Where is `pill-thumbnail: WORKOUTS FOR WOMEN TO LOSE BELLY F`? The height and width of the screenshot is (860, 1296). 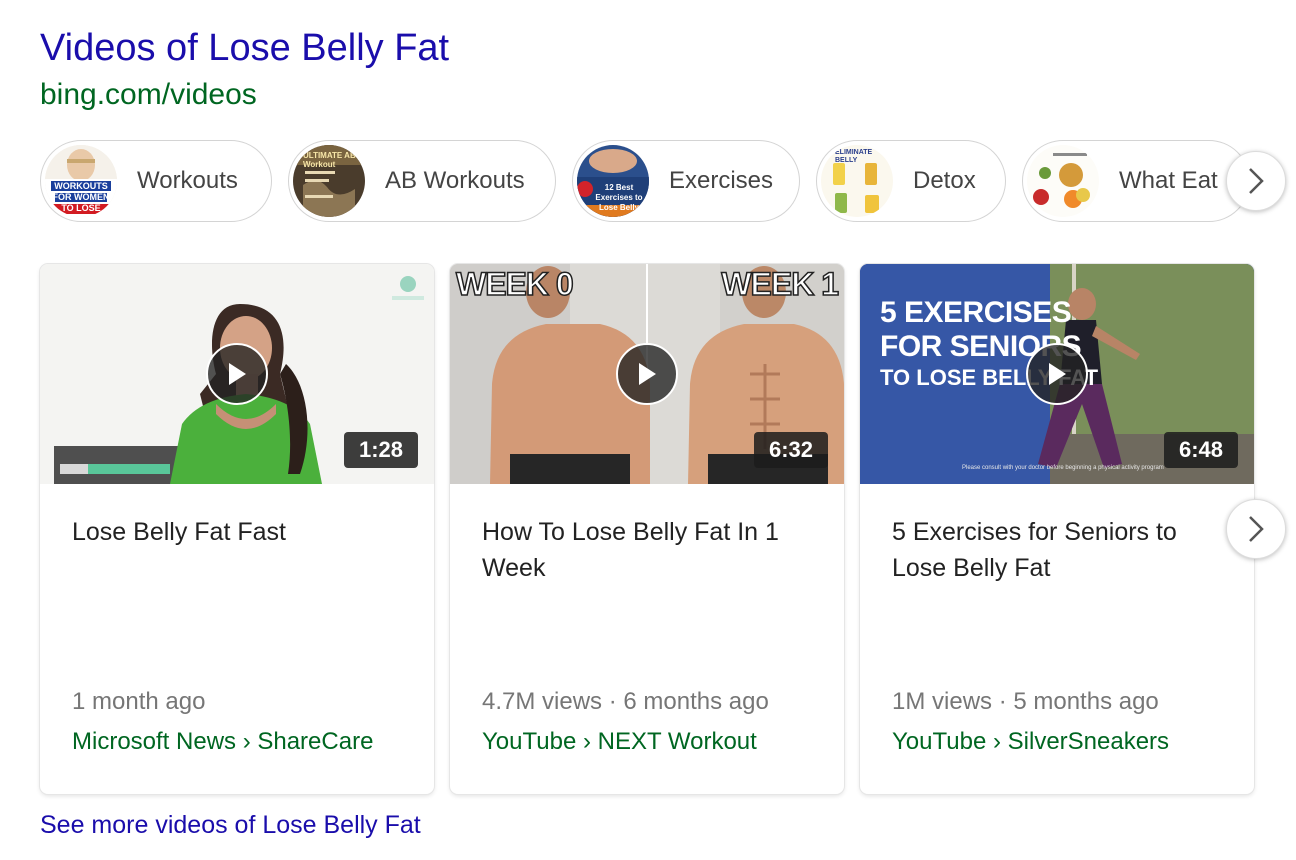 pill-thumbnail: WORKOUTS FOR WOMEN TO LOSE BELLY F is located at coordinates (81, 181).